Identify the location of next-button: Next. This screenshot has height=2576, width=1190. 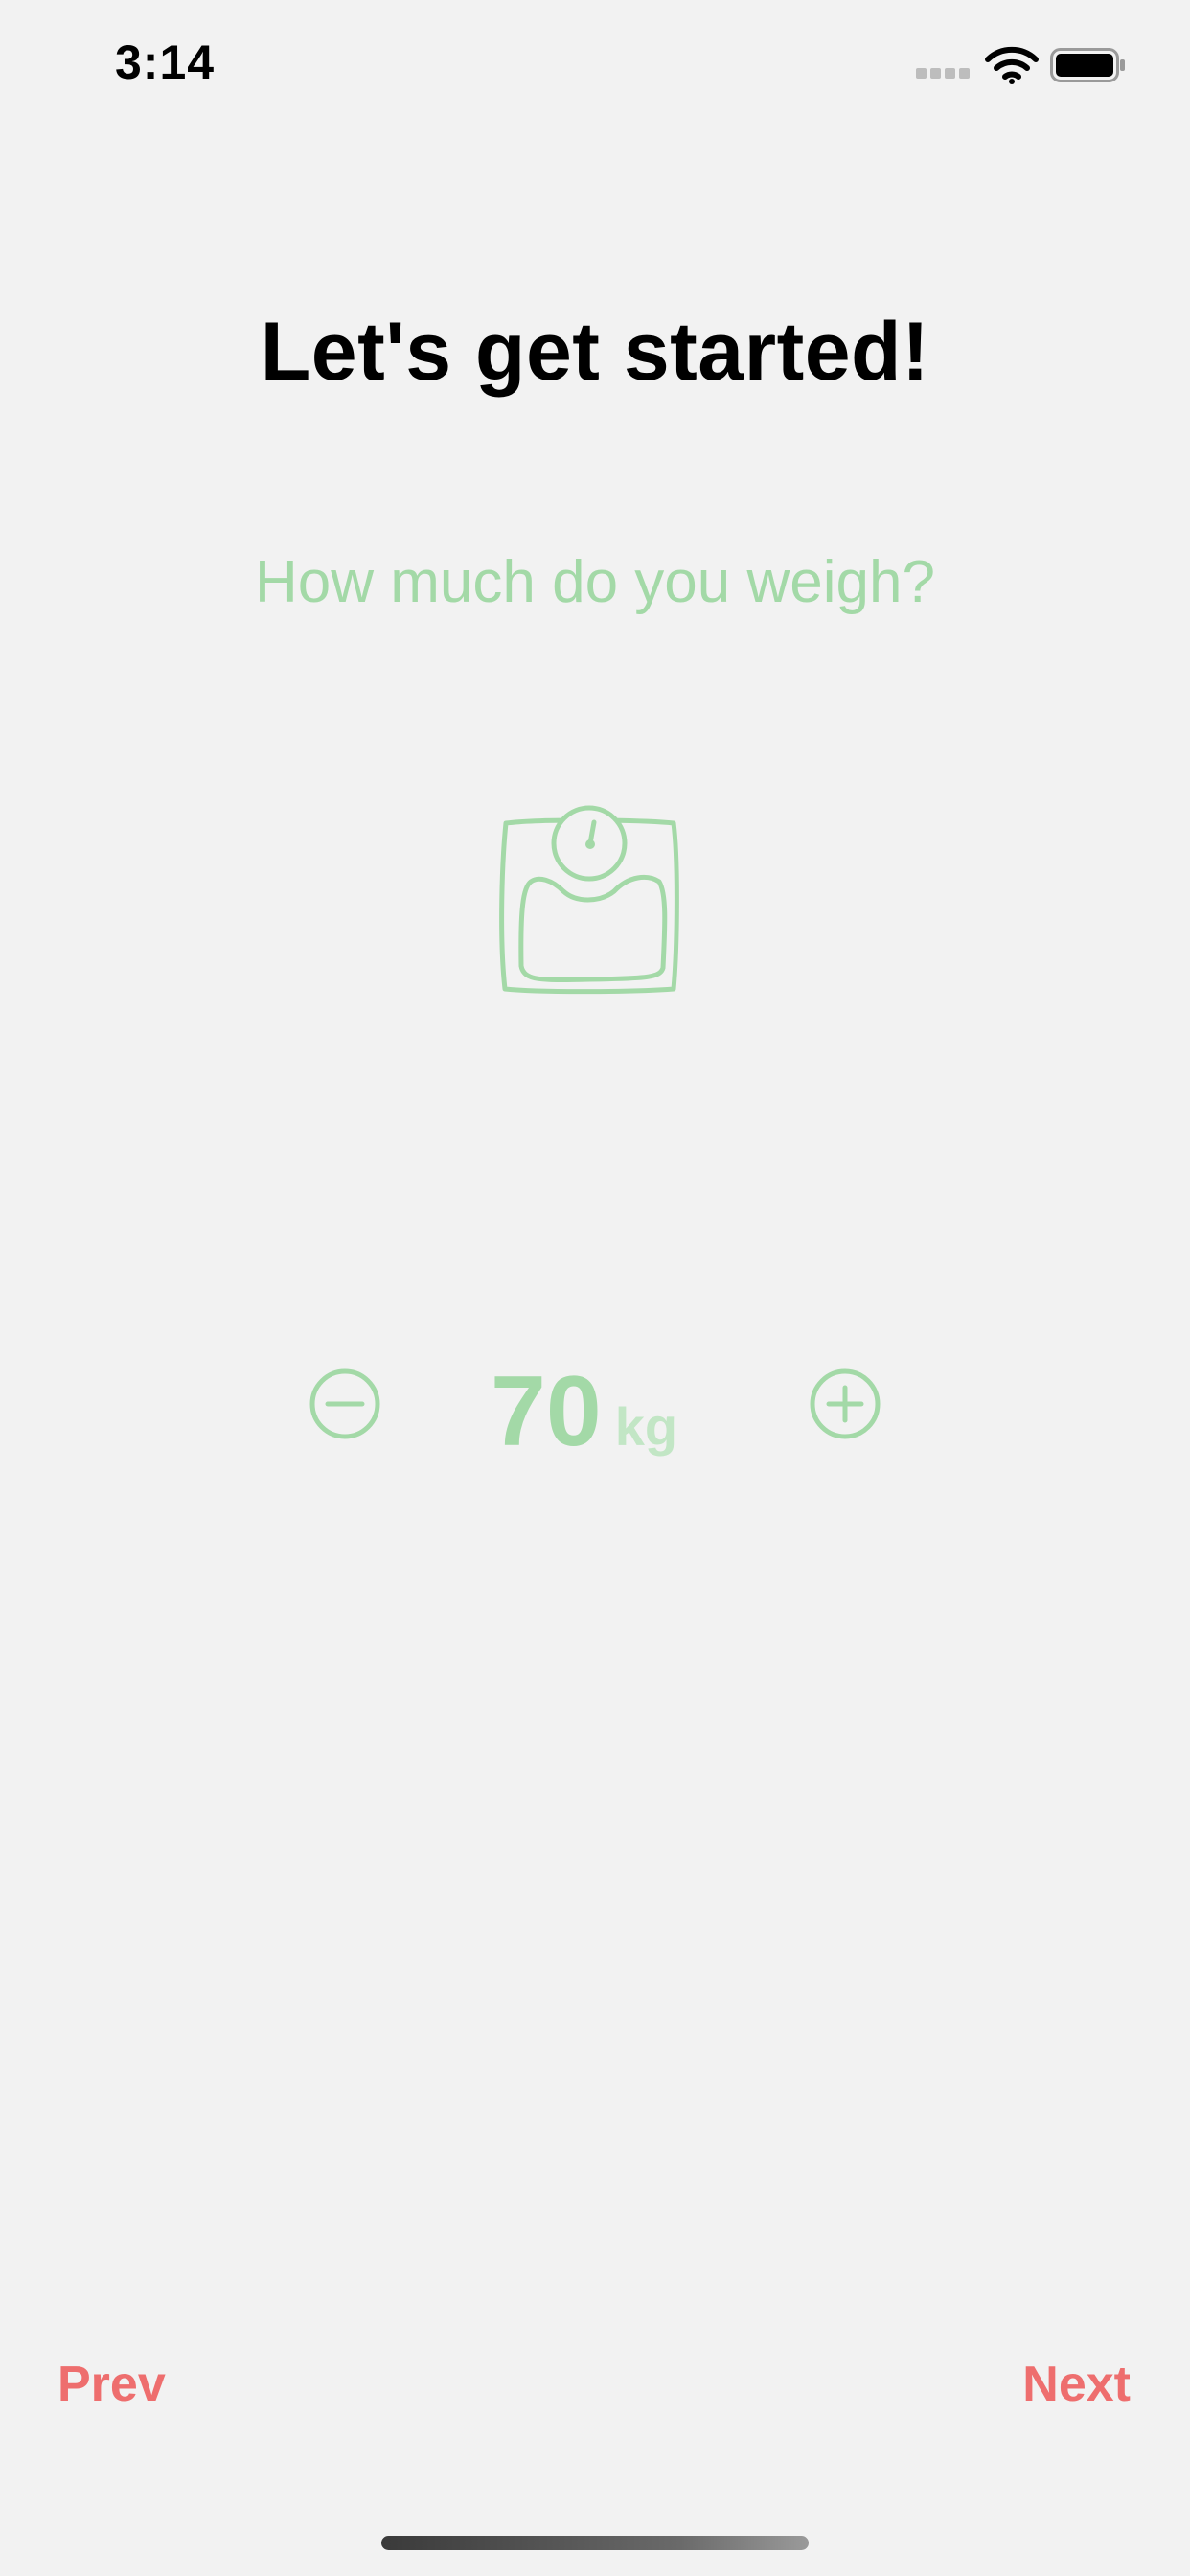
(1076, 2384).